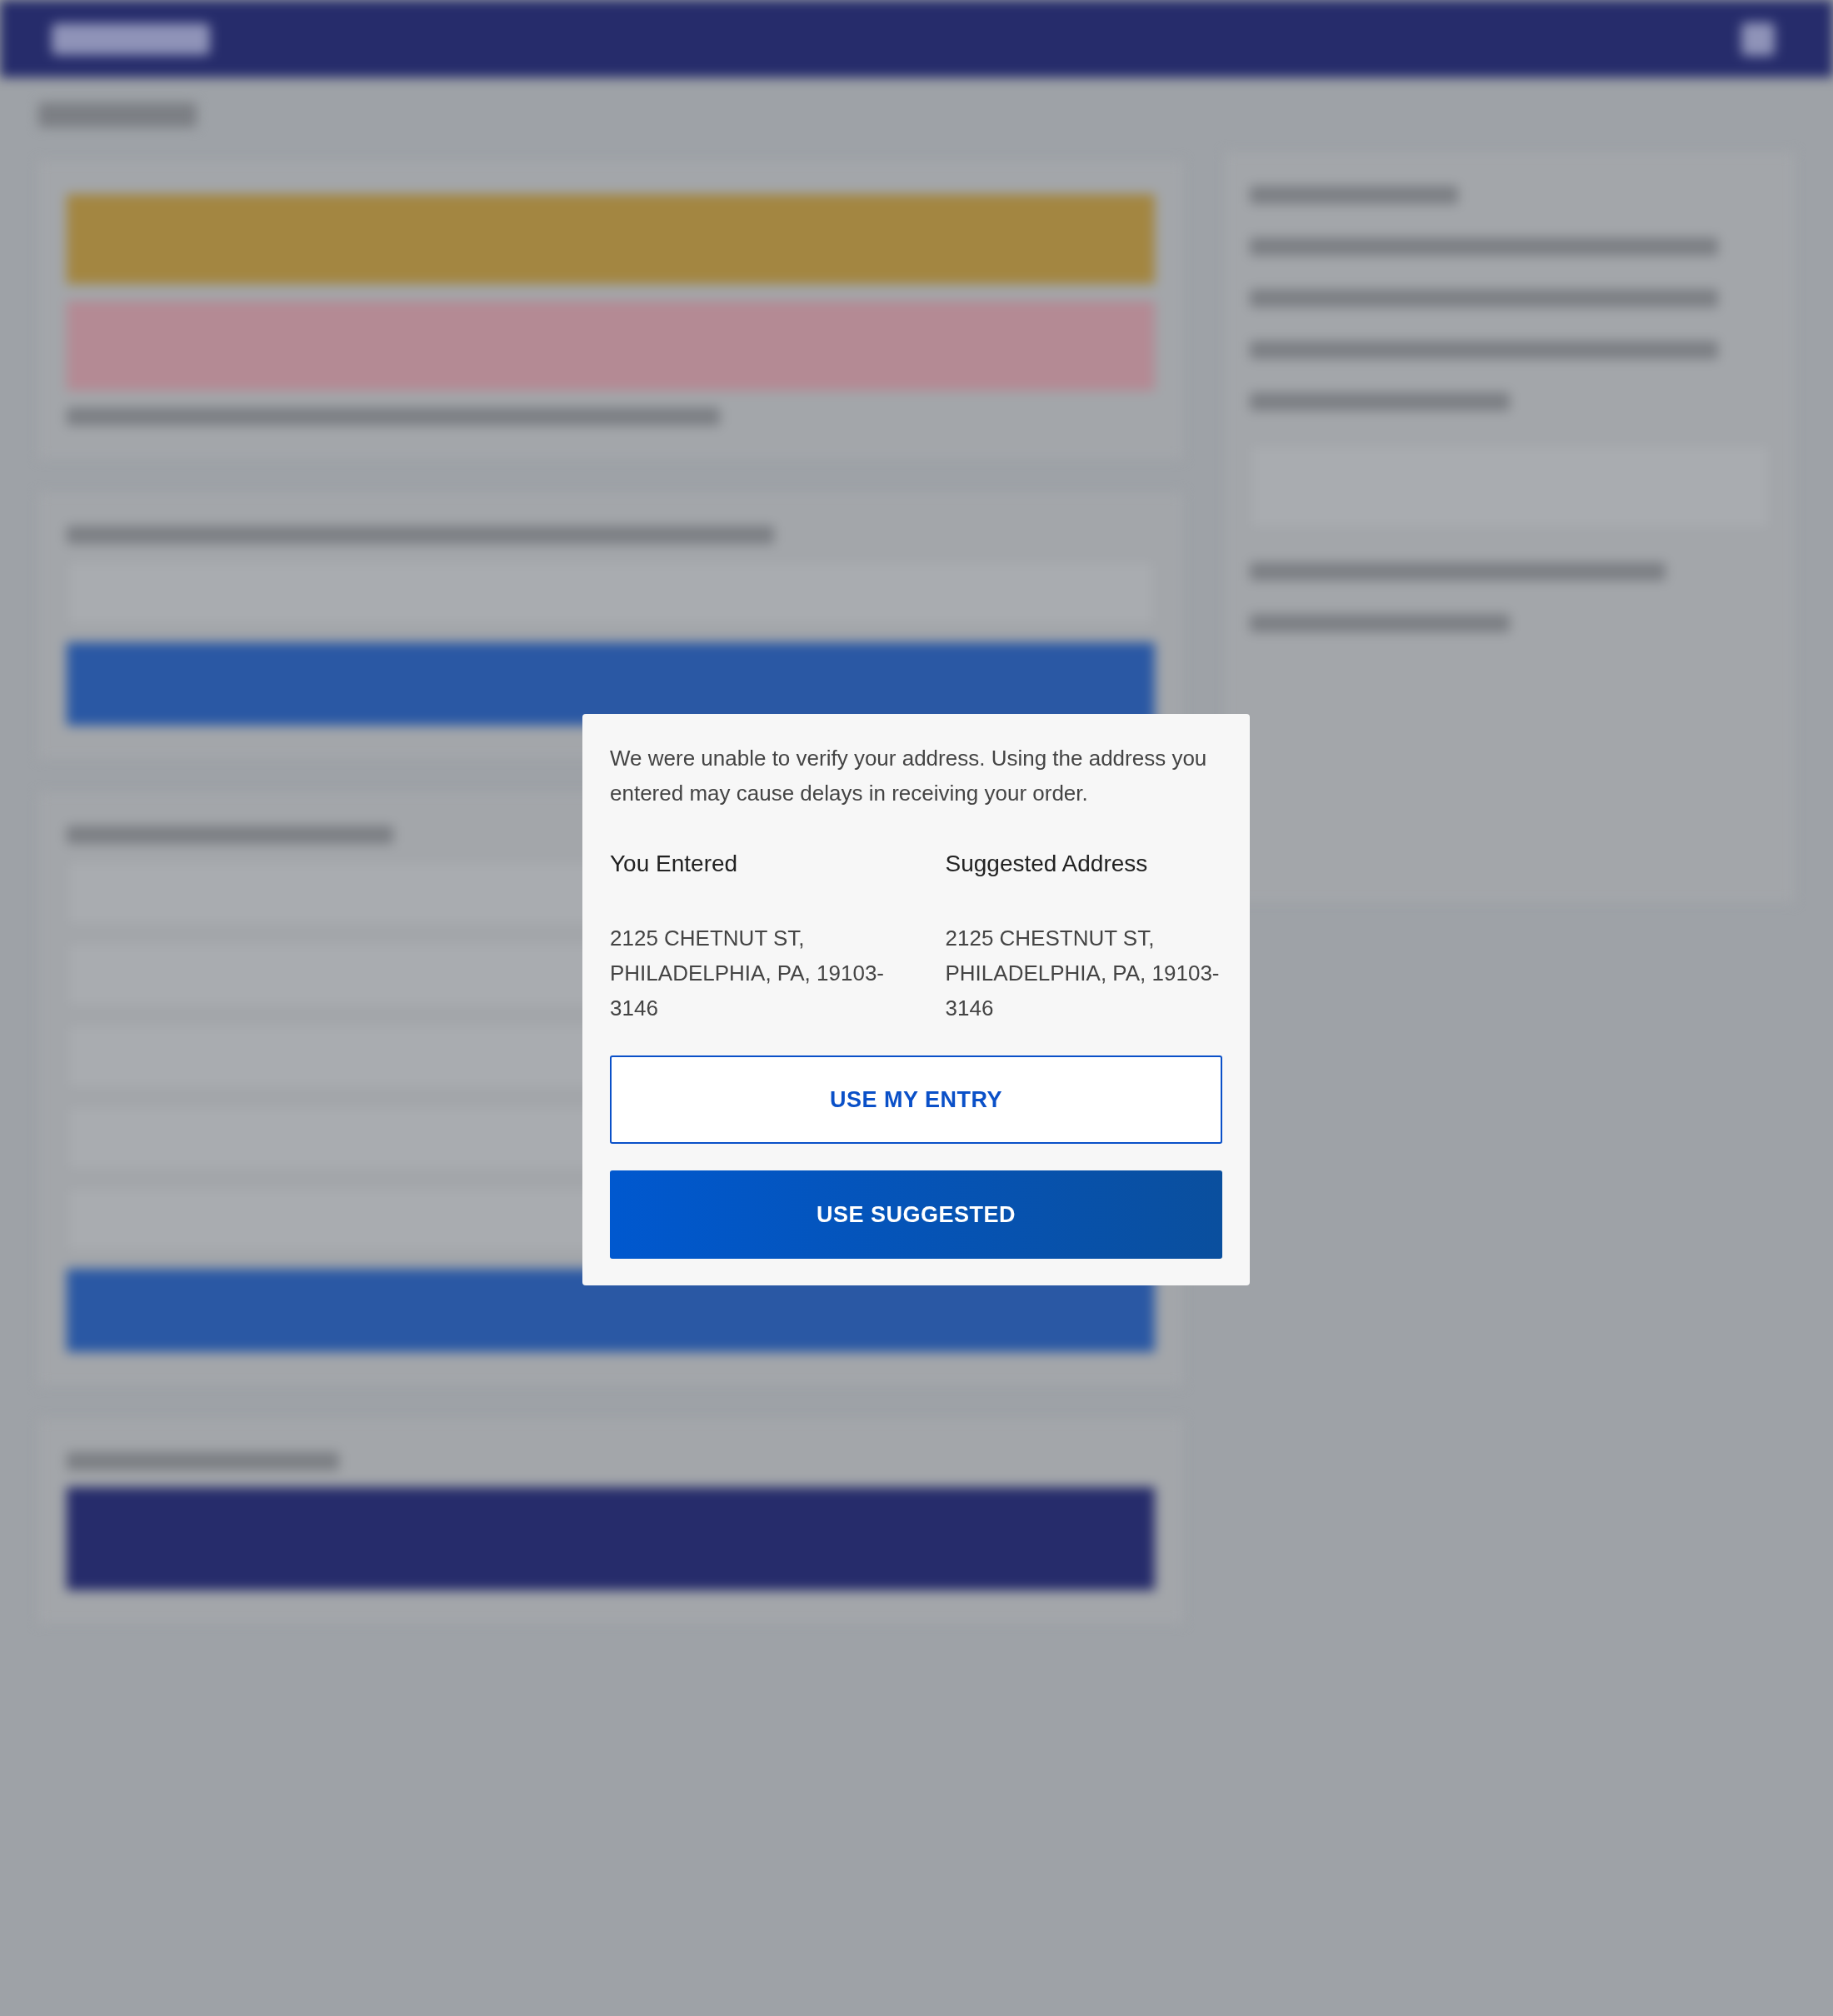 This screenshot has width=1833, height=2016. What do you see at coordinates (1047, 864) in the screenshot?
I see `address-heading: Suggested Address` at bounding box center [1047, 864].